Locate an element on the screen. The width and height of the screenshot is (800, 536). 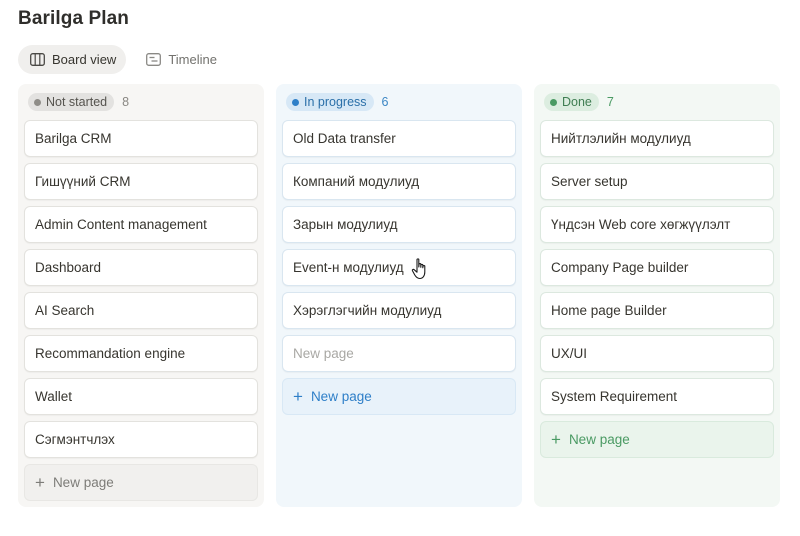
timeline-icon is located at coordinates (154, 59).